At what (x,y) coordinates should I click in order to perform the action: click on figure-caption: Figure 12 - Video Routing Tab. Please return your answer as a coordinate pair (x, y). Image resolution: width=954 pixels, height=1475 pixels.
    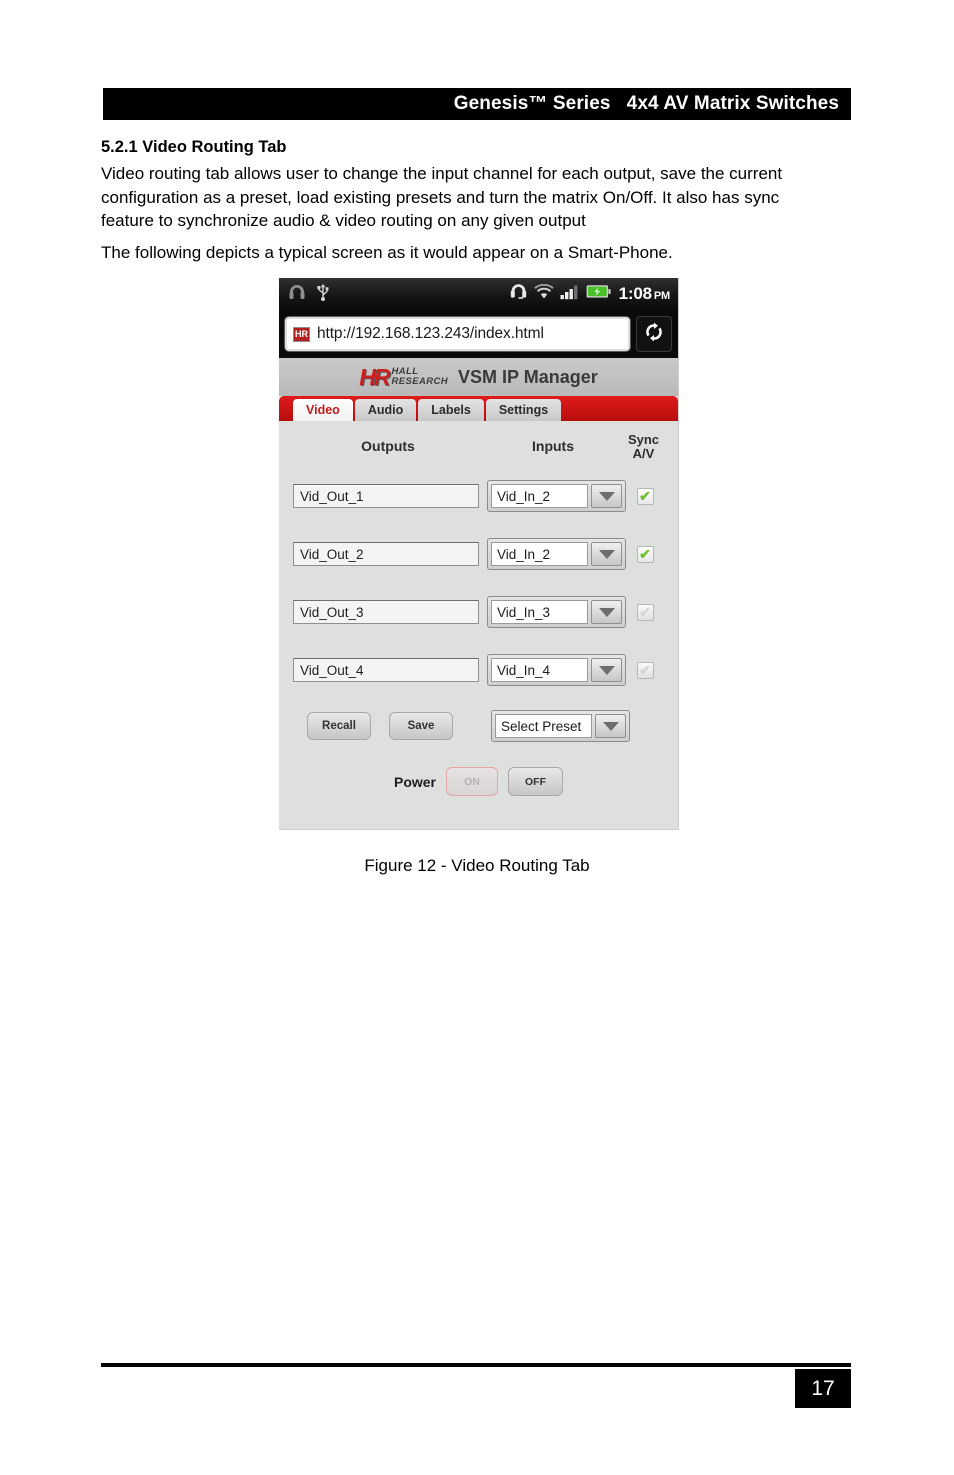
    Looking at the image, I should click on (477, 865).